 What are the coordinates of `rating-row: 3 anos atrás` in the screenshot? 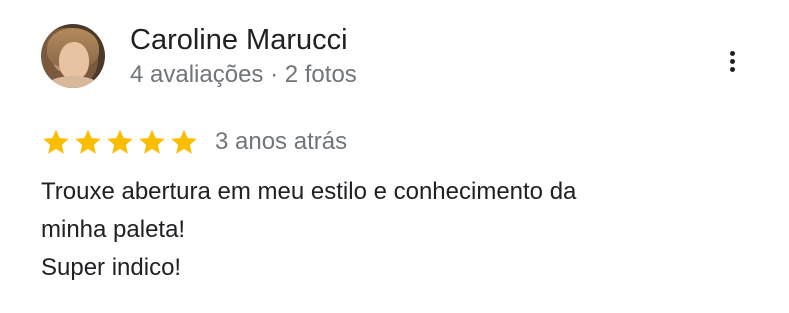 It's located at (194, 142).